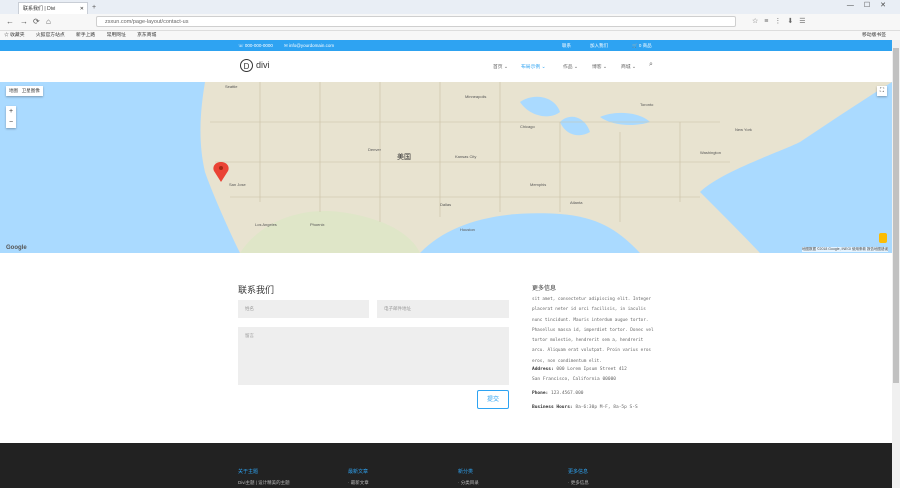 This screenshot has height=488, width=900. What do you see at coordinates (888, 5) in the screenshot?
I see `close-window-icon: ✕` at bounding box center [888, 5].